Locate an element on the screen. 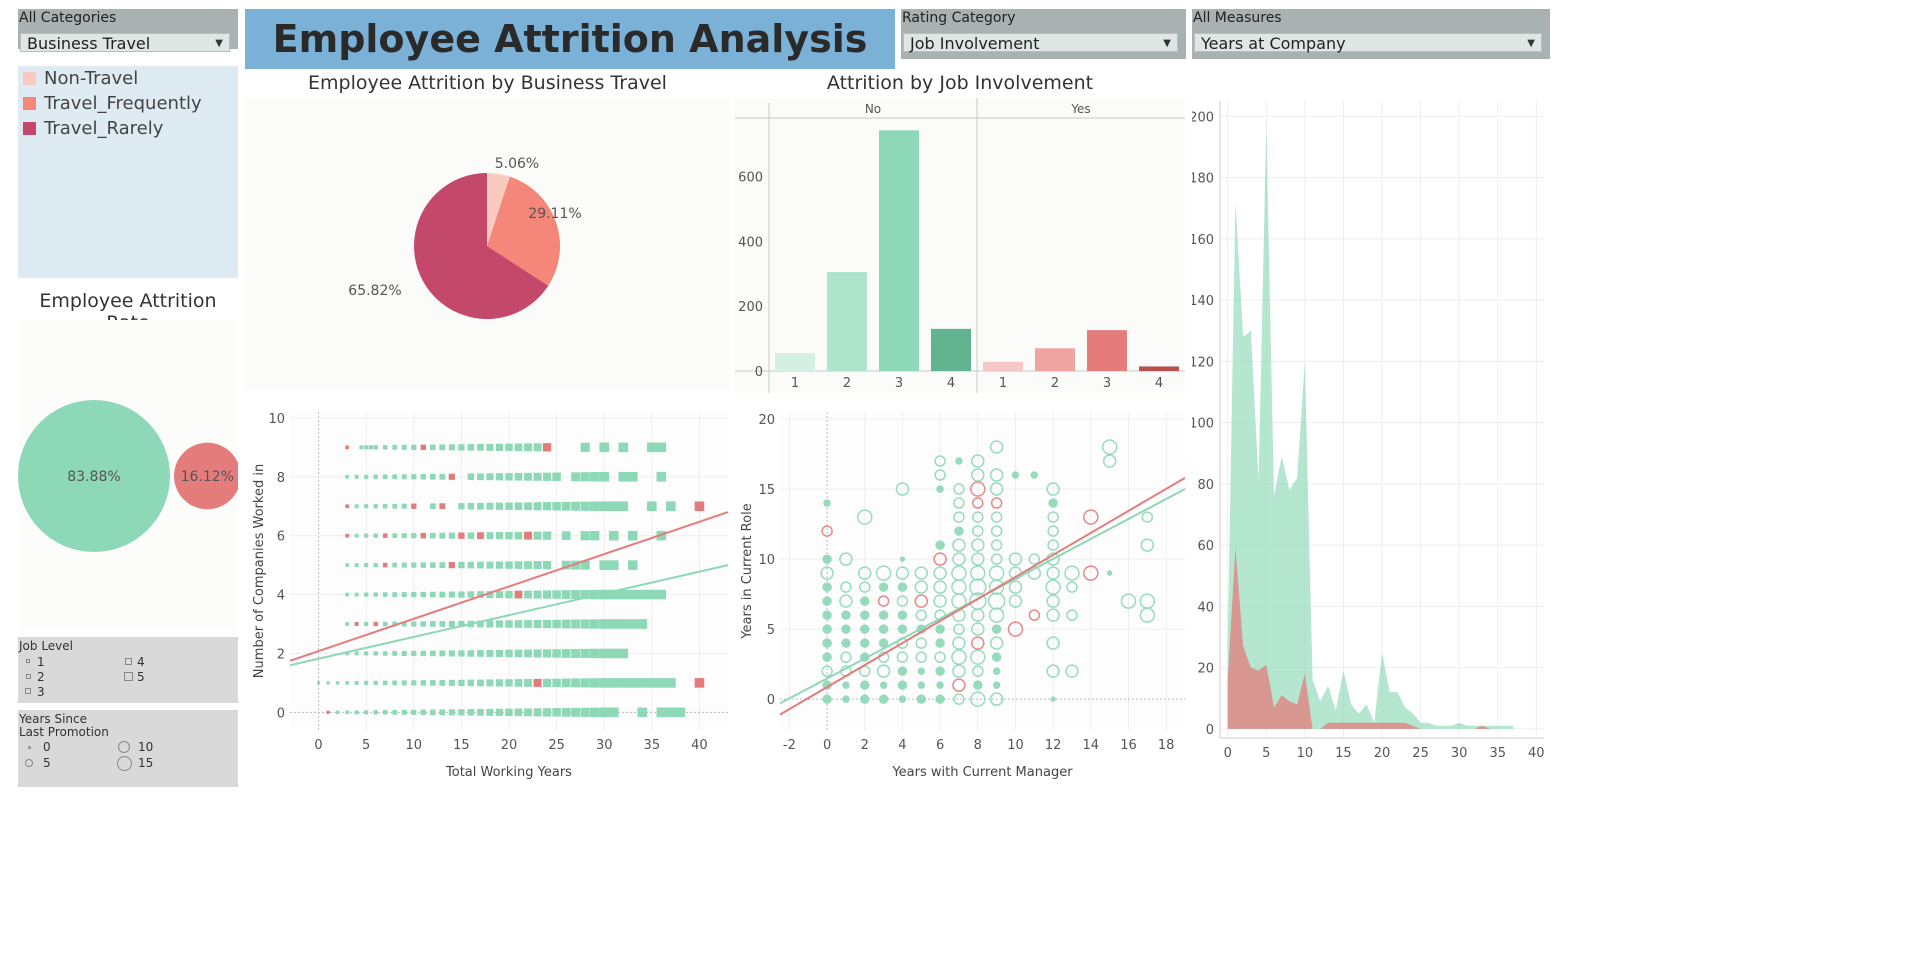 This screenshot has width=1919, height=970. legend-swatch is located at coordinates (29, 78).